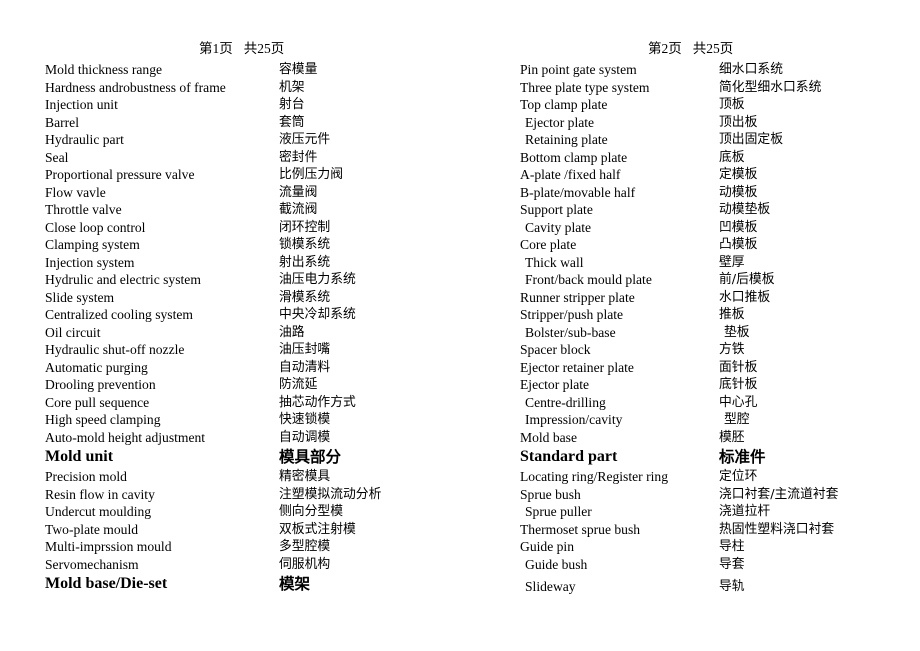 The image size is (920, 651). Describe the element at coordinates (558, 227) in the screenshot. I see `term-english: Cavity plate` at that location.